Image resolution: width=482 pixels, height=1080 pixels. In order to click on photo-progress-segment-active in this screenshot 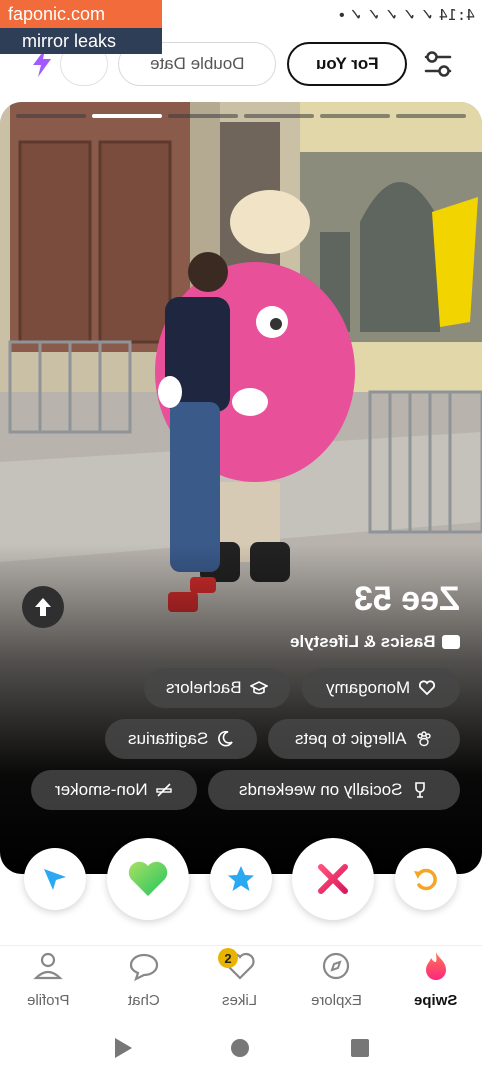, I will do `click(127, 116)`.